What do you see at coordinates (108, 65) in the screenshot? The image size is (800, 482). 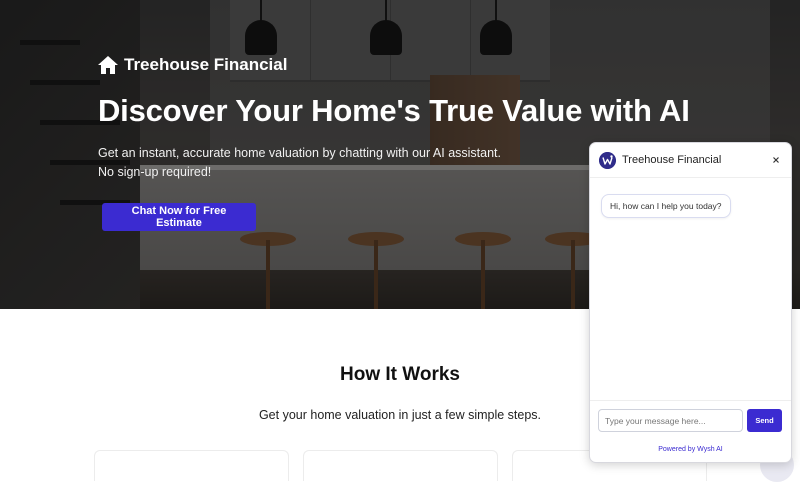 I see `home-icon` at bounding box center [108, 65].